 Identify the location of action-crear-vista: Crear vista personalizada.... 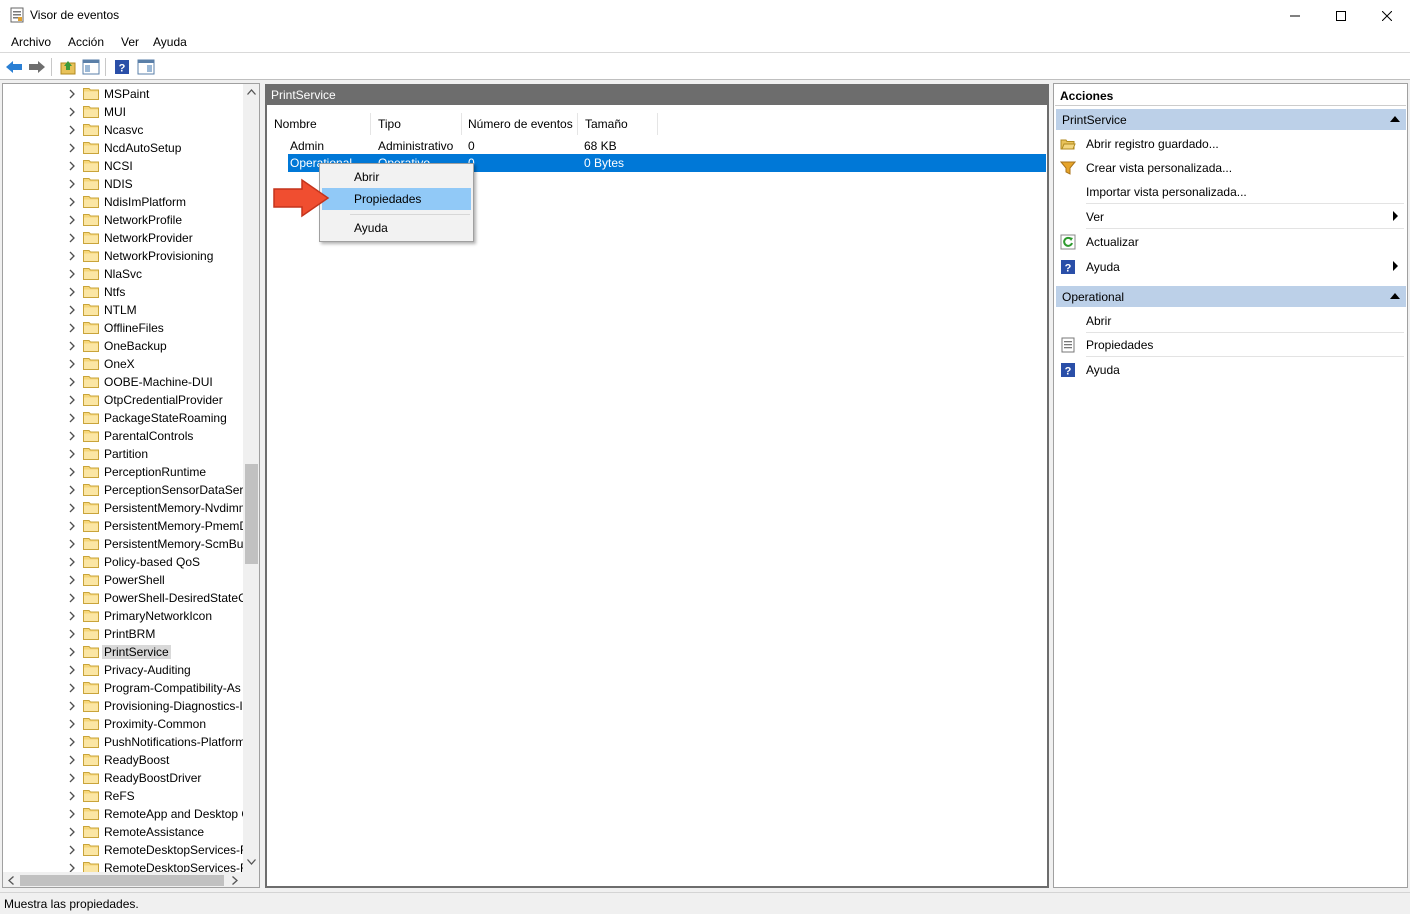
(1231, 168).